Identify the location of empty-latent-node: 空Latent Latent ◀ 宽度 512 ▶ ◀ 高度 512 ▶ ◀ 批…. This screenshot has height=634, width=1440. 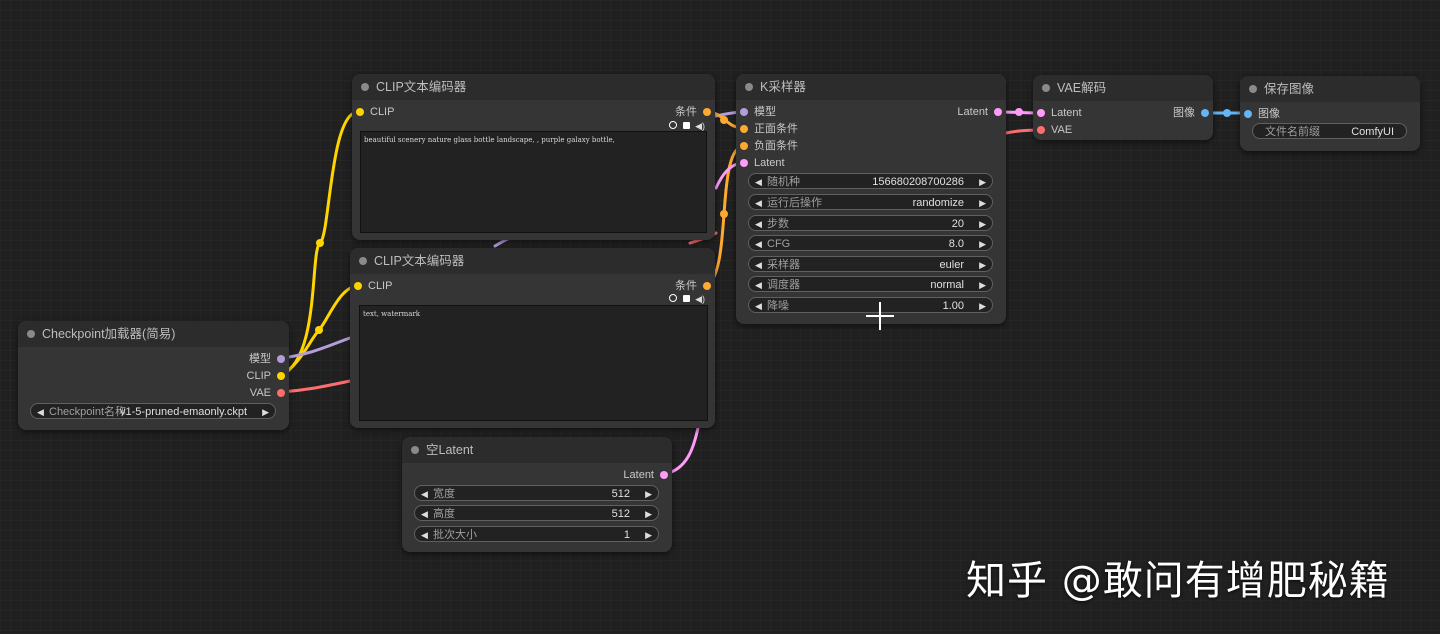
(537, 494).